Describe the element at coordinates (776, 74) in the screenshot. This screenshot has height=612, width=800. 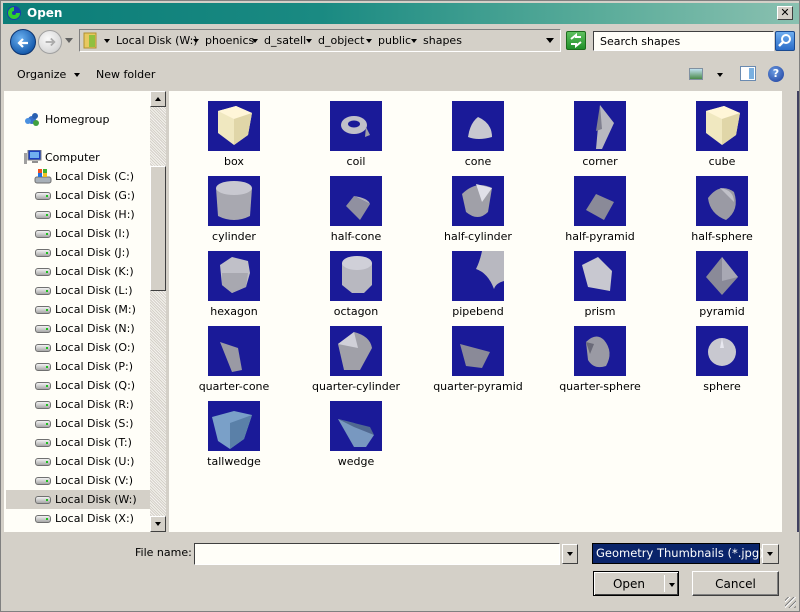
I see `help-icon: ?` at that location.